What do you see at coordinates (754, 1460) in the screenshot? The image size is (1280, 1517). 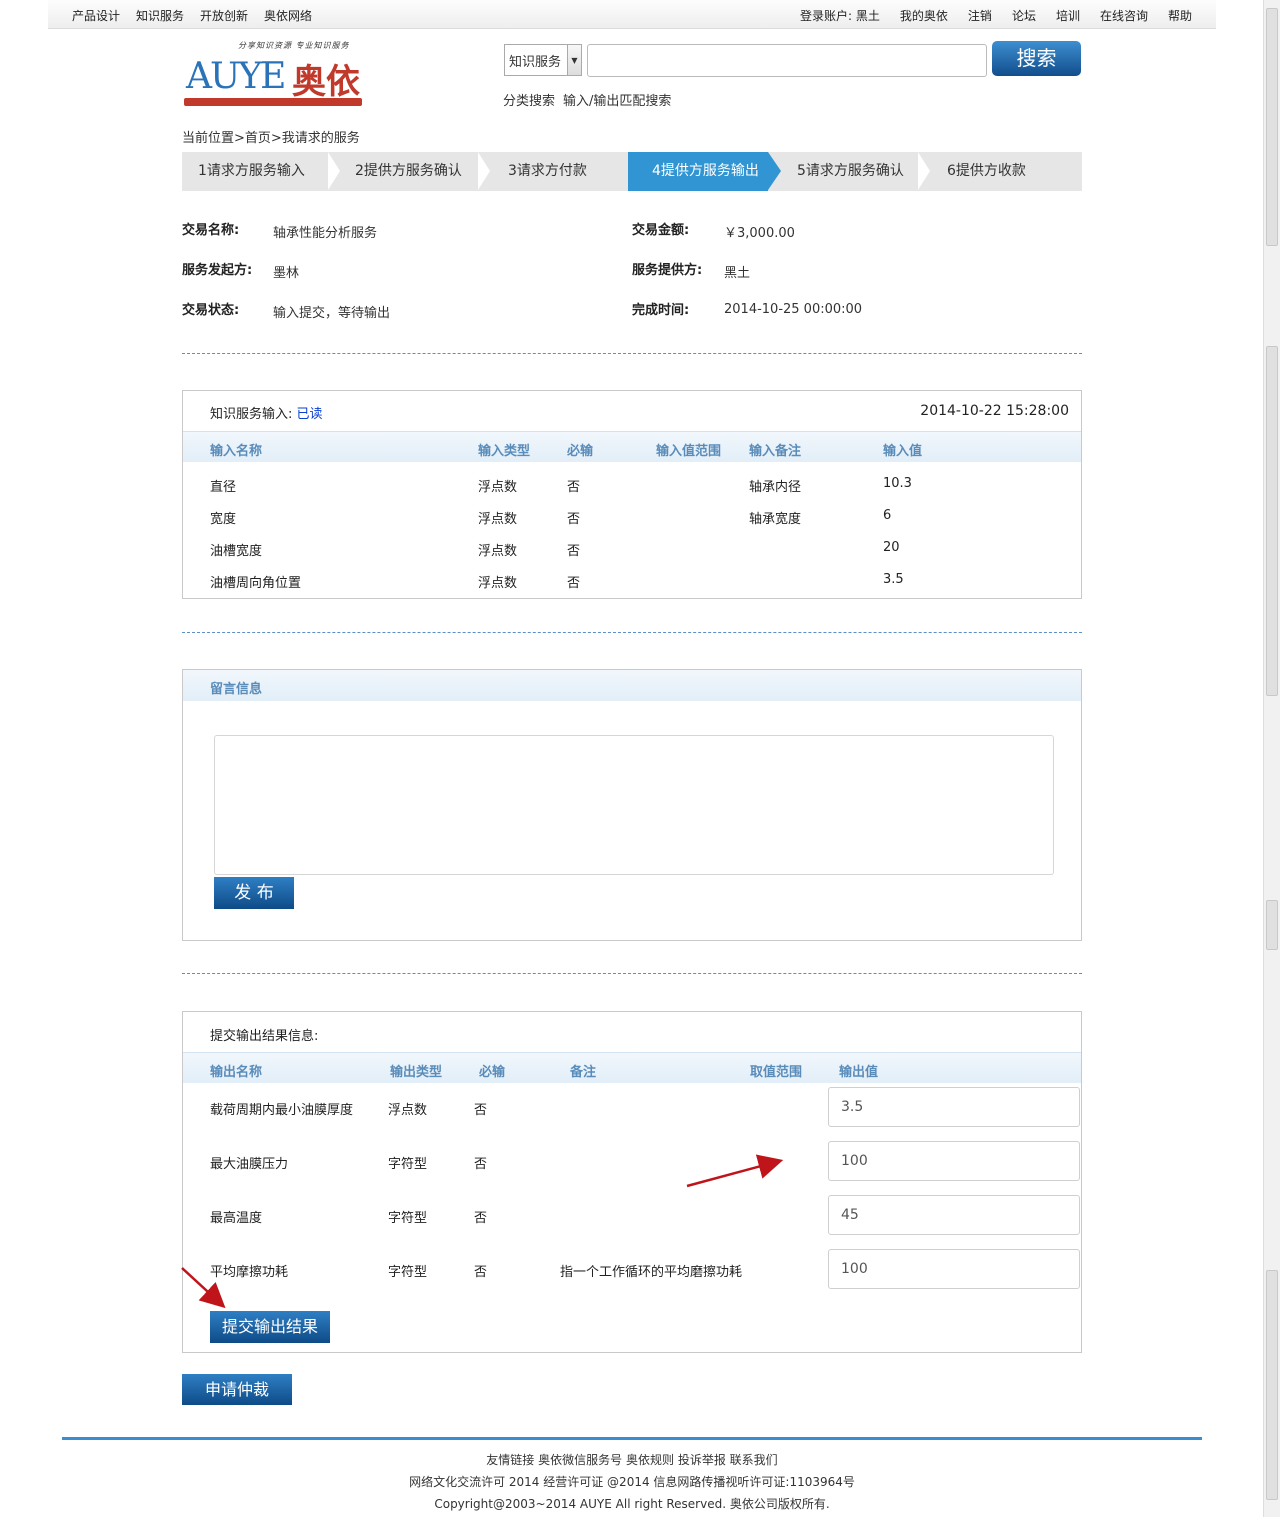 I see `footer-link-contact: 联系我们` at bounding box center [754, 1460].